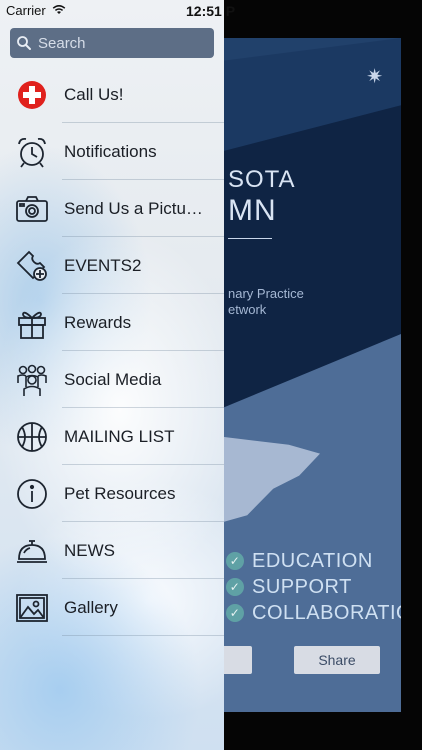 This screenshot has height=750, width=422. What do you see at coordinates (268, 480) in the screenshot?
I see `state-map-image` at bounding box center [268, 480].